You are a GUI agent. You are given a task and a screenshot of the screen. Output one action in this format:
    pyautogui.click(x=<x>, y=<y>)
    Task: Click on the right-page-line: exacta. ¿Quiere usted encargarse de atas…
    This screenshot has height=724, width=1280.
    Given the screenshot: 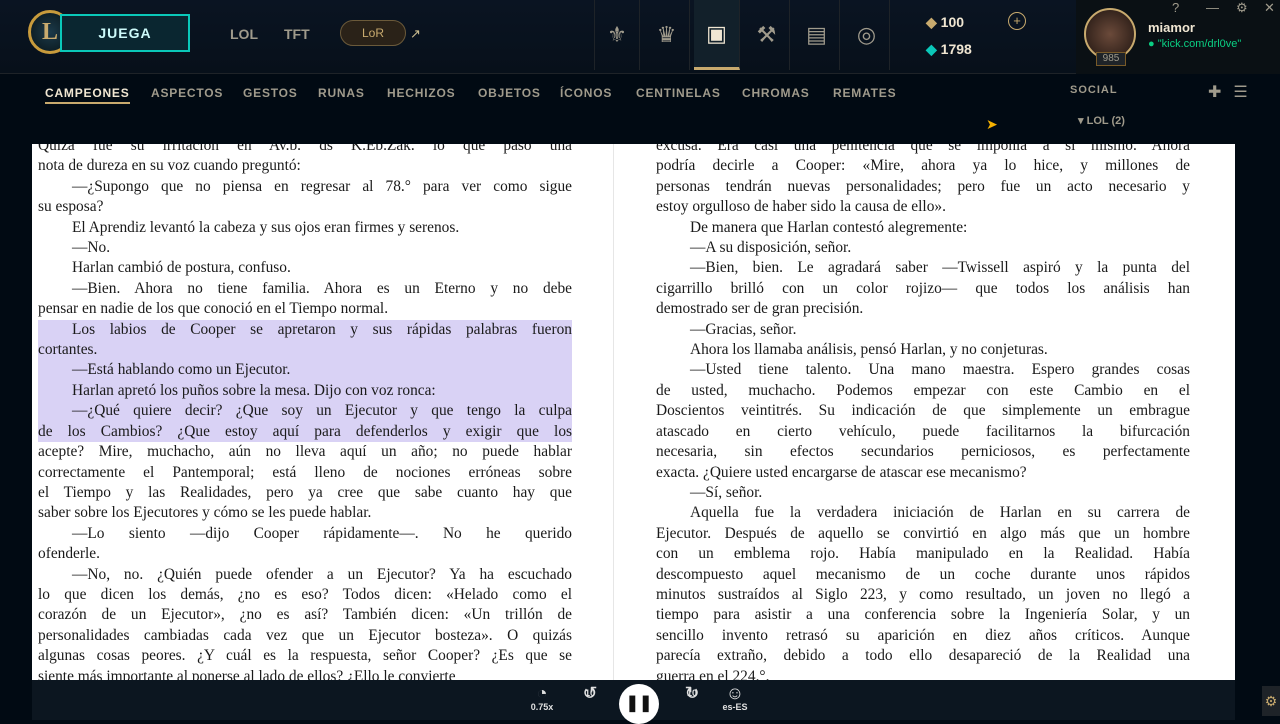 What is the action you would take?
    pyautogui.click(x=841, y=472)
    